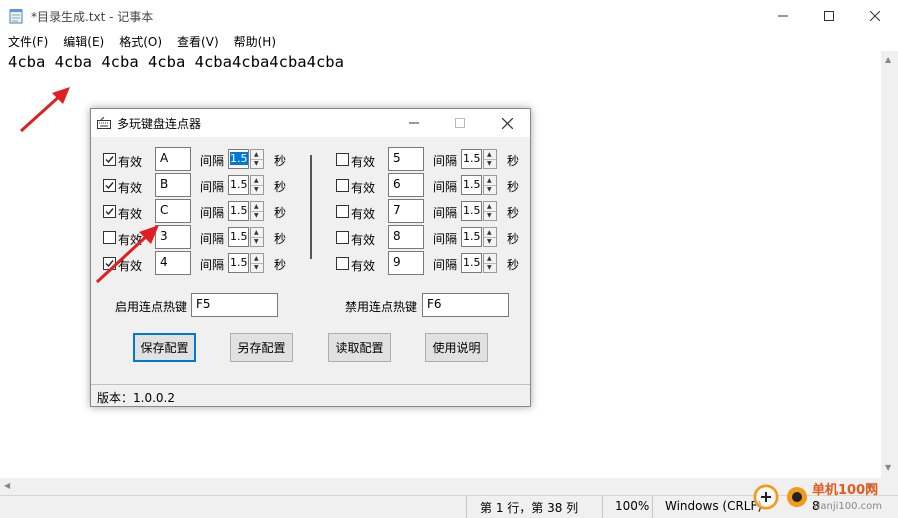  What do you see at coordinates (311, 207) in the screenshot?
I see `column-divider` at bounding box center [311, 207].